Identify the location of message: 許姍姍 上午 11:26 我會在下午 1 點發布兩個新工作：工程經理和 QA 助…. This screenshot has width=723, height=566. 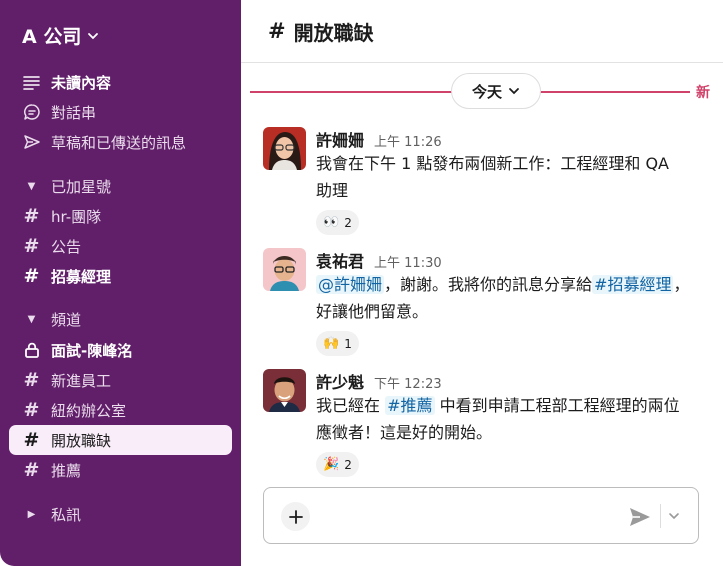
(488, 182).